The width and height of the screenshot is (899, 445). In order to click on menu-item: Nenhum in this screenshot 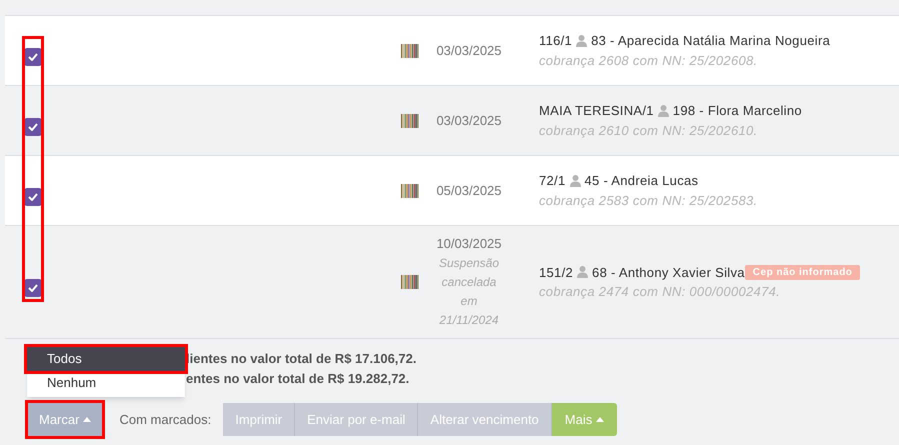, I will do `click(106, 383)`.